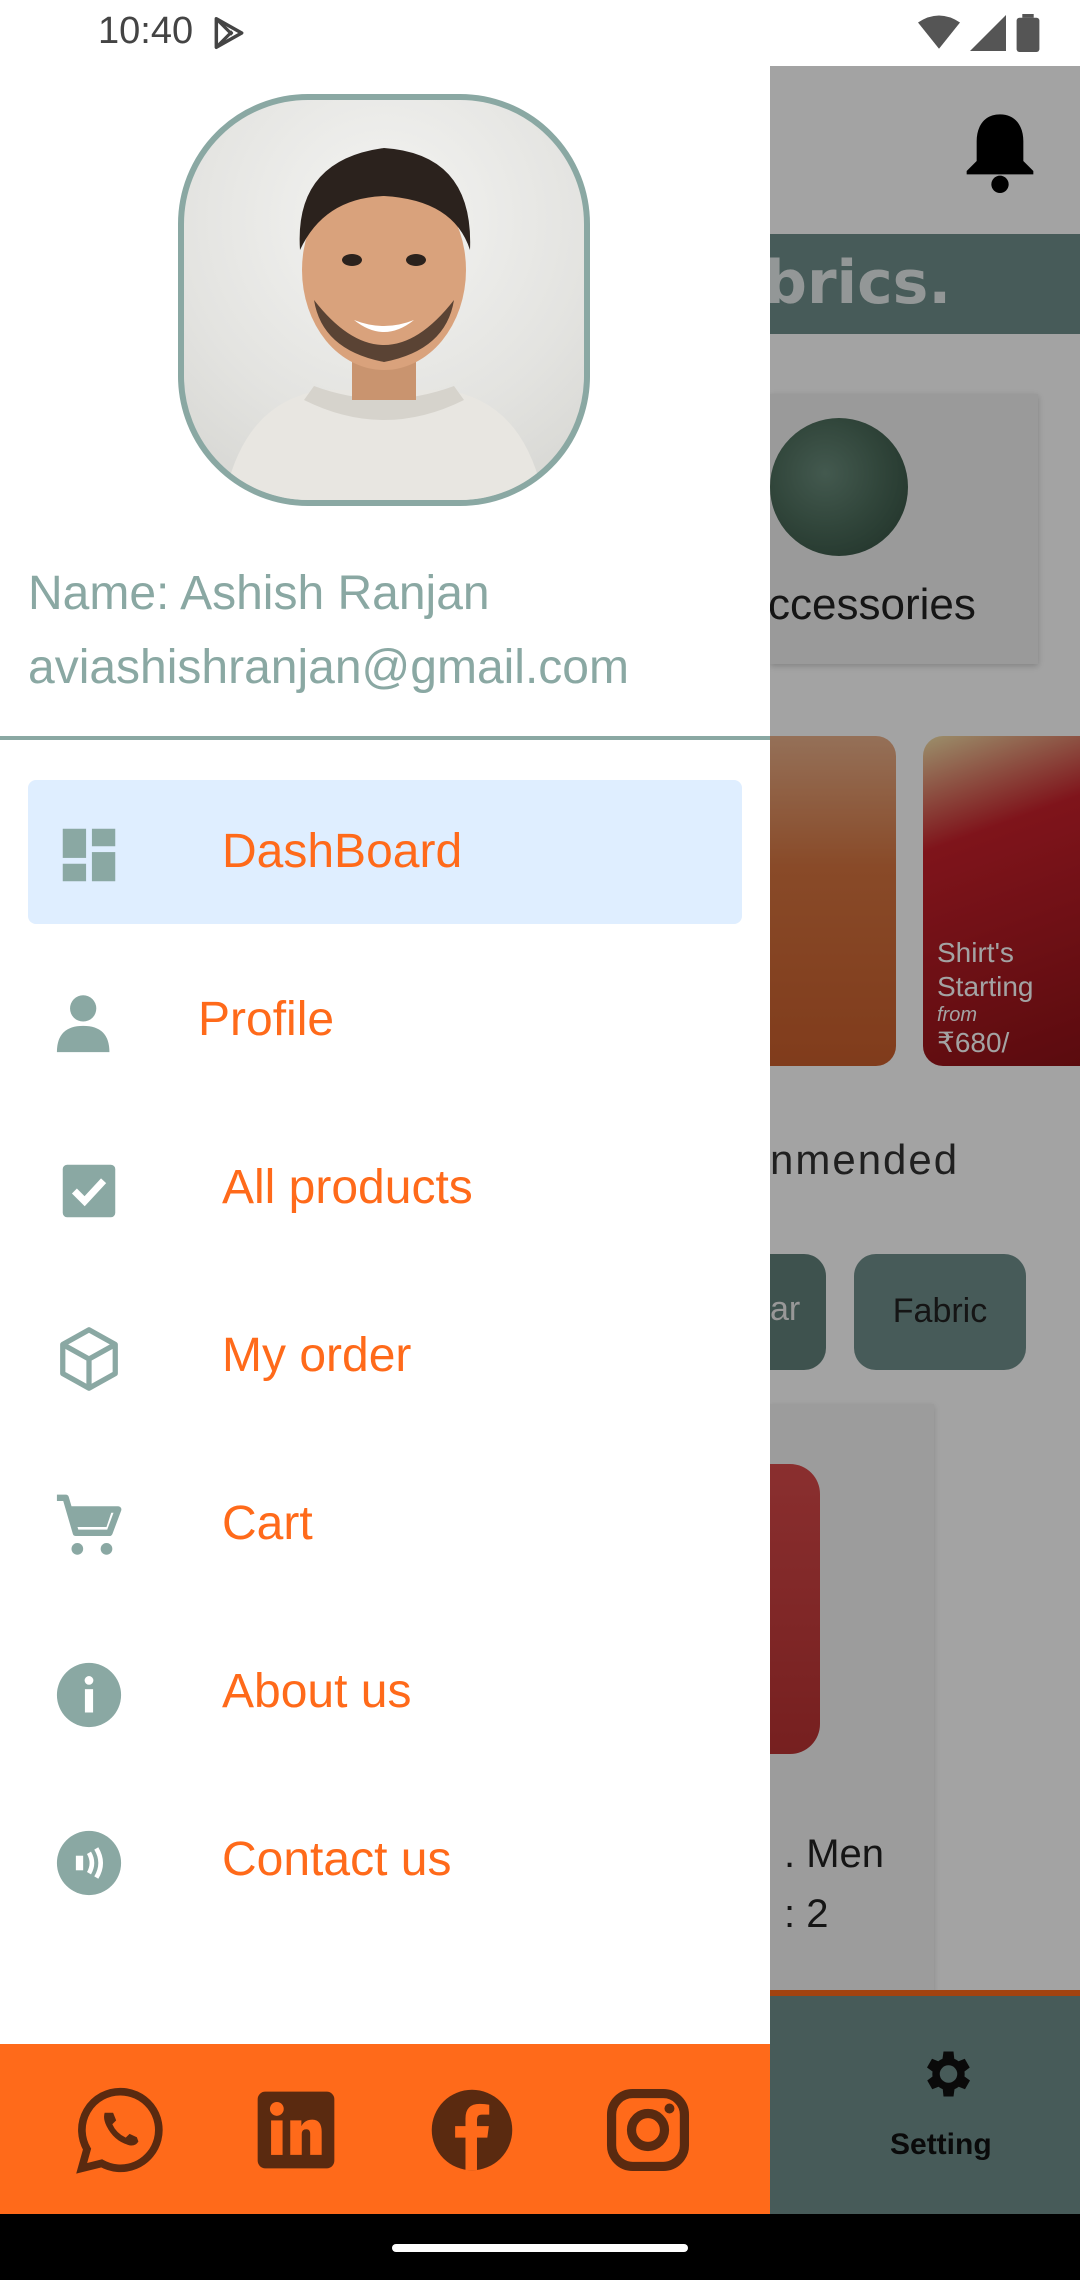 This screenshot has width=1080, height=2280. What do you see at coordinates (120, 2130) in the screenshot?
I see `whatsapp-icon` at bounding box center [120, 2130].